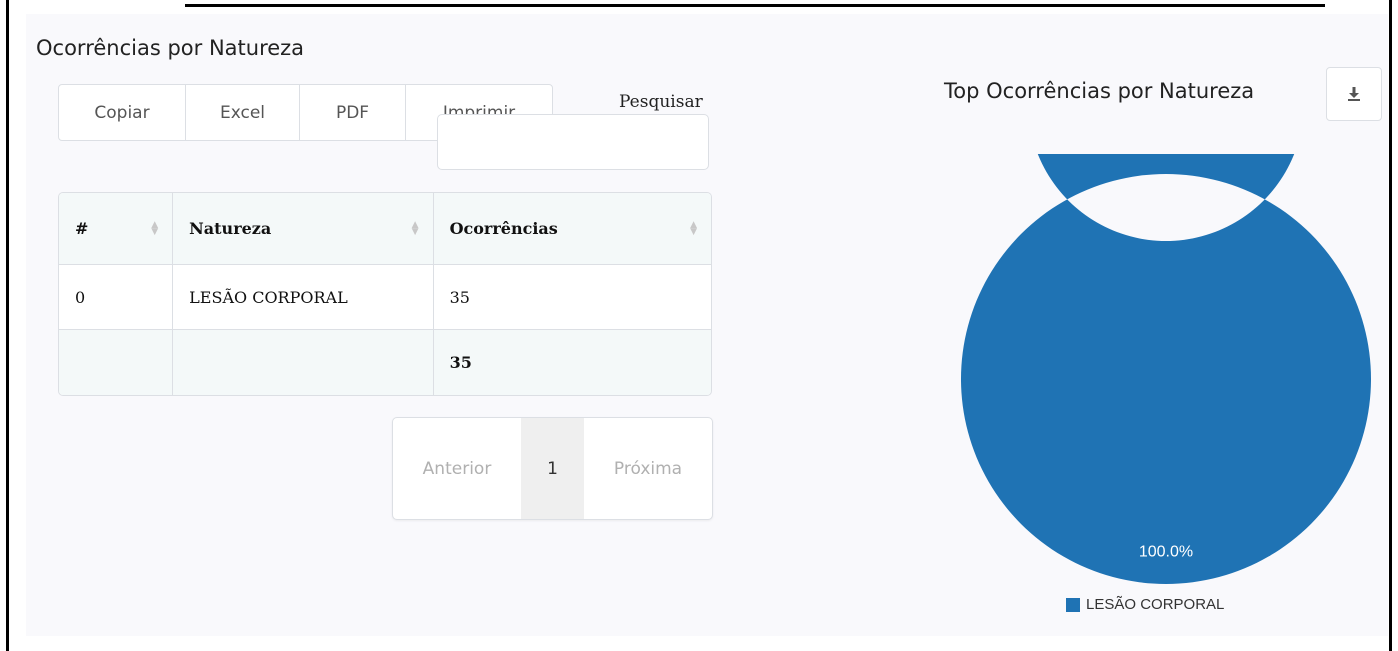 This screenshot has width=1398, height=651. I want to click on chart-title: Top Ocorrências por Natureza, so click(1099, 91).